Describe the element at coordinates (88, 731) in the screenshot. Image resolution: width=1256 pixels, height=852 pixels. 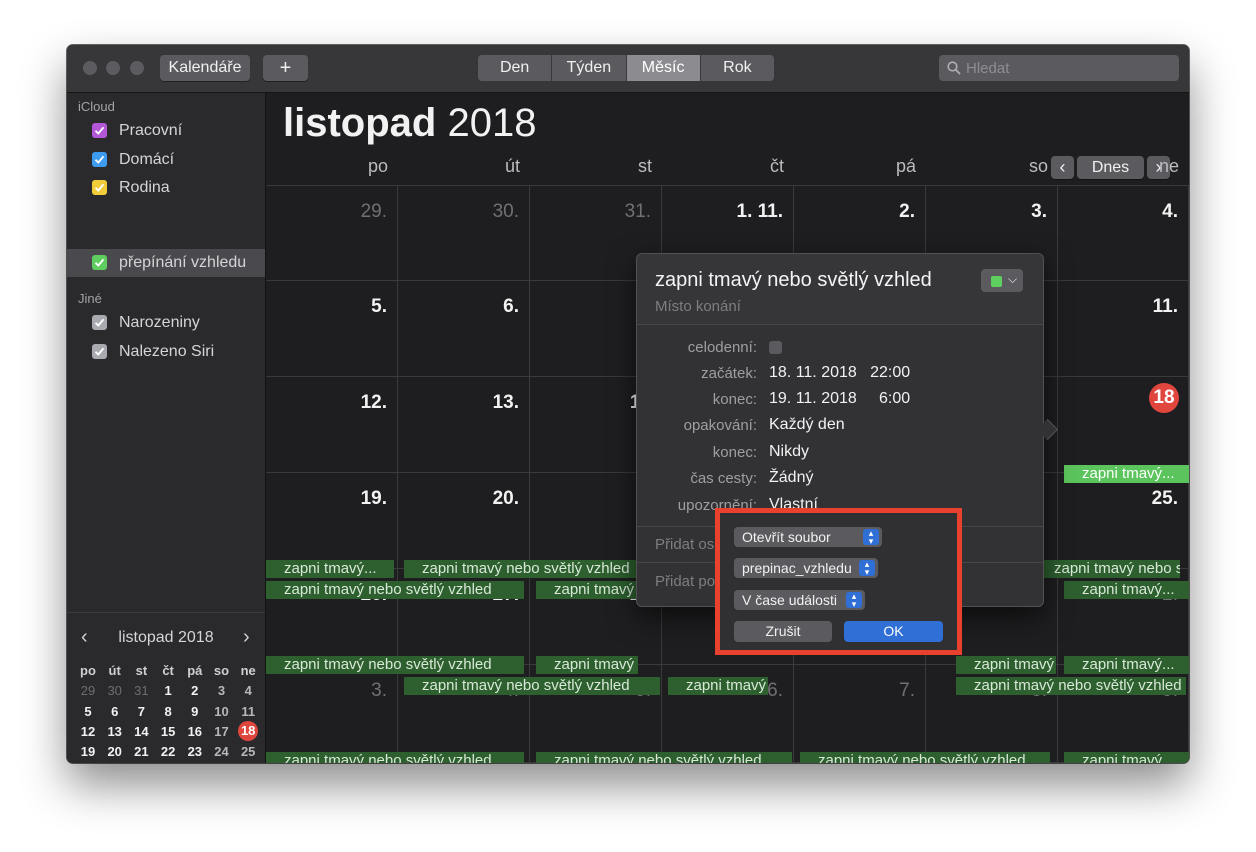
I see `mini-day: 12` at that location.